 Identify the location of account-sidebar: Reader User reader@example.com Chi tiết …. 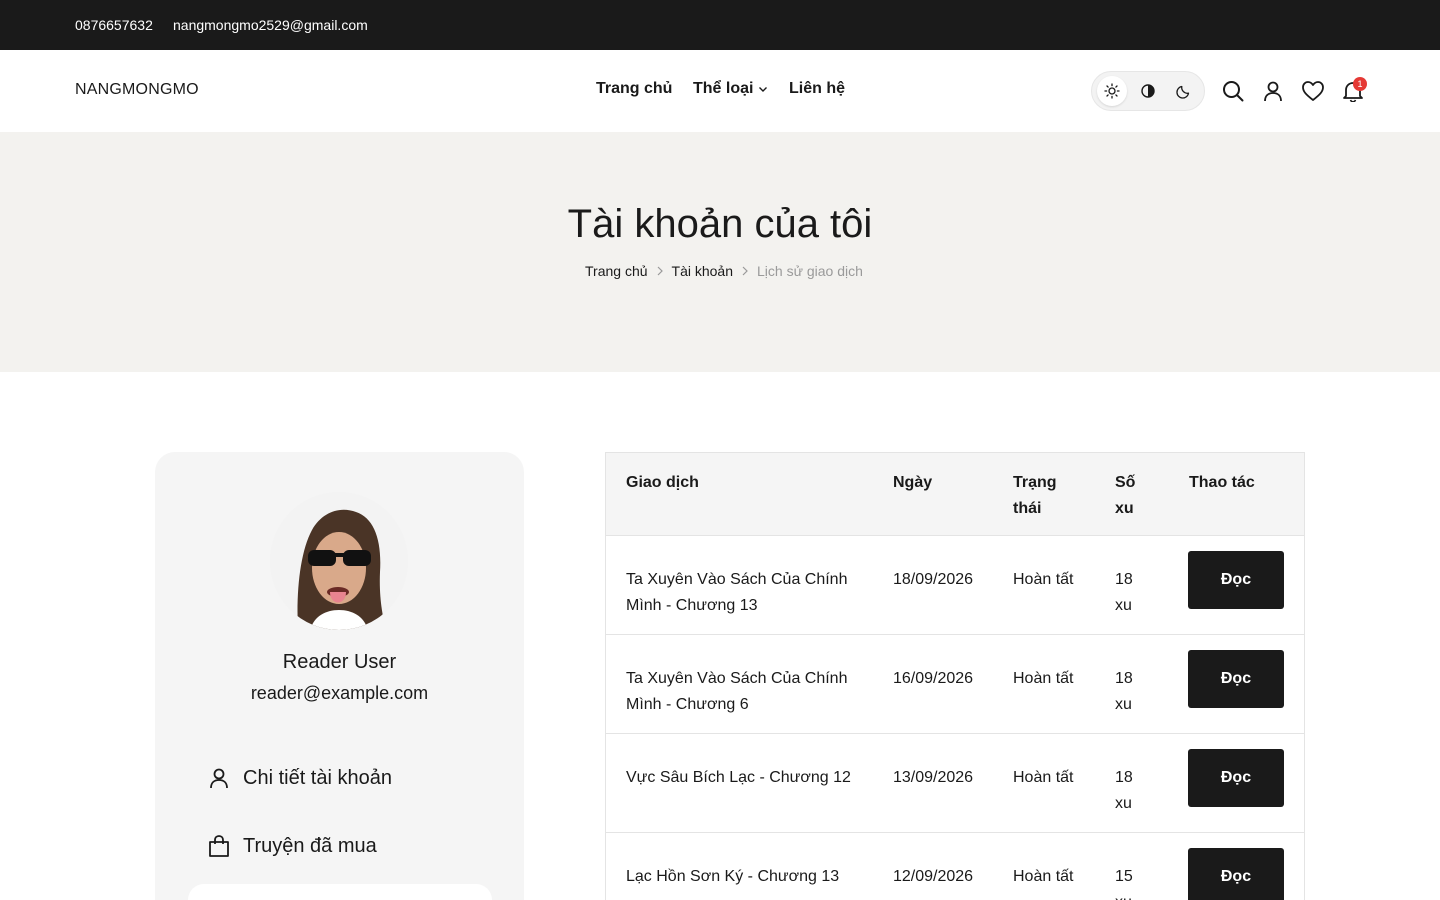
(339, 676).